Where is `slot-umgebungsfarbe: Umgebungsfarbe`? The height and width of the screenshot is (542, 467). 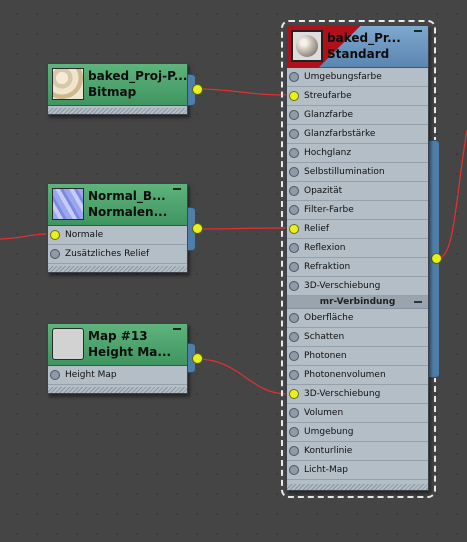 slot-umgebungsfarbe: Umgebungsfarbe is located at coordinates (357, 77).